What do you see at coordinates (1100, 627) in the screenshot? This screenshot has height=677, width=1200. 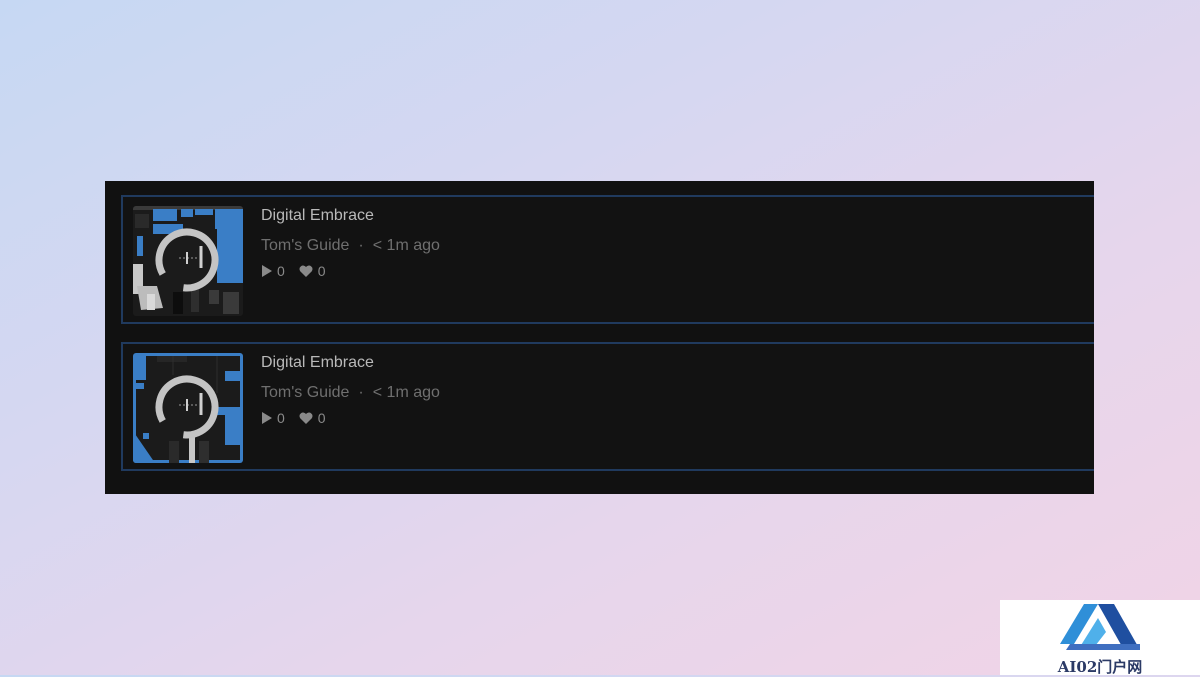 I see `logo-icon` at bounding box center [1100, 627].